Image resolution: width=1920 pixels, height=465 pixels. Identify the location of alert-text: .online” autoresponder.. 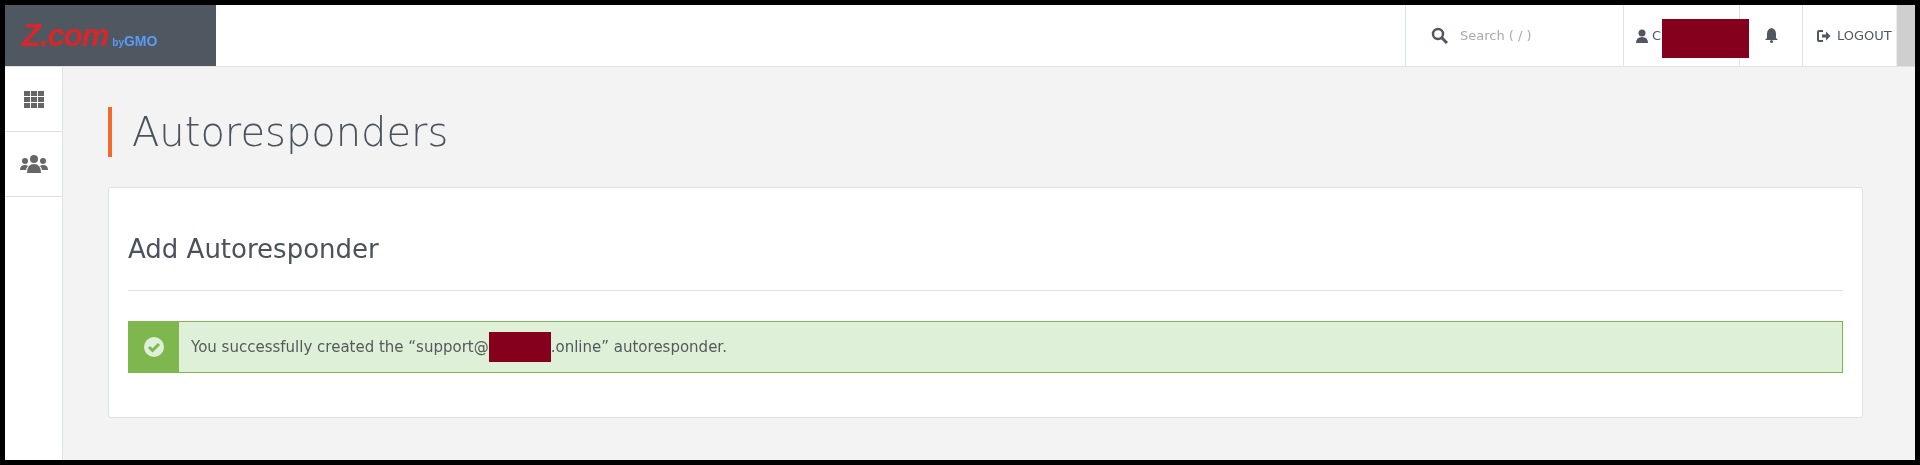
(638, 347).